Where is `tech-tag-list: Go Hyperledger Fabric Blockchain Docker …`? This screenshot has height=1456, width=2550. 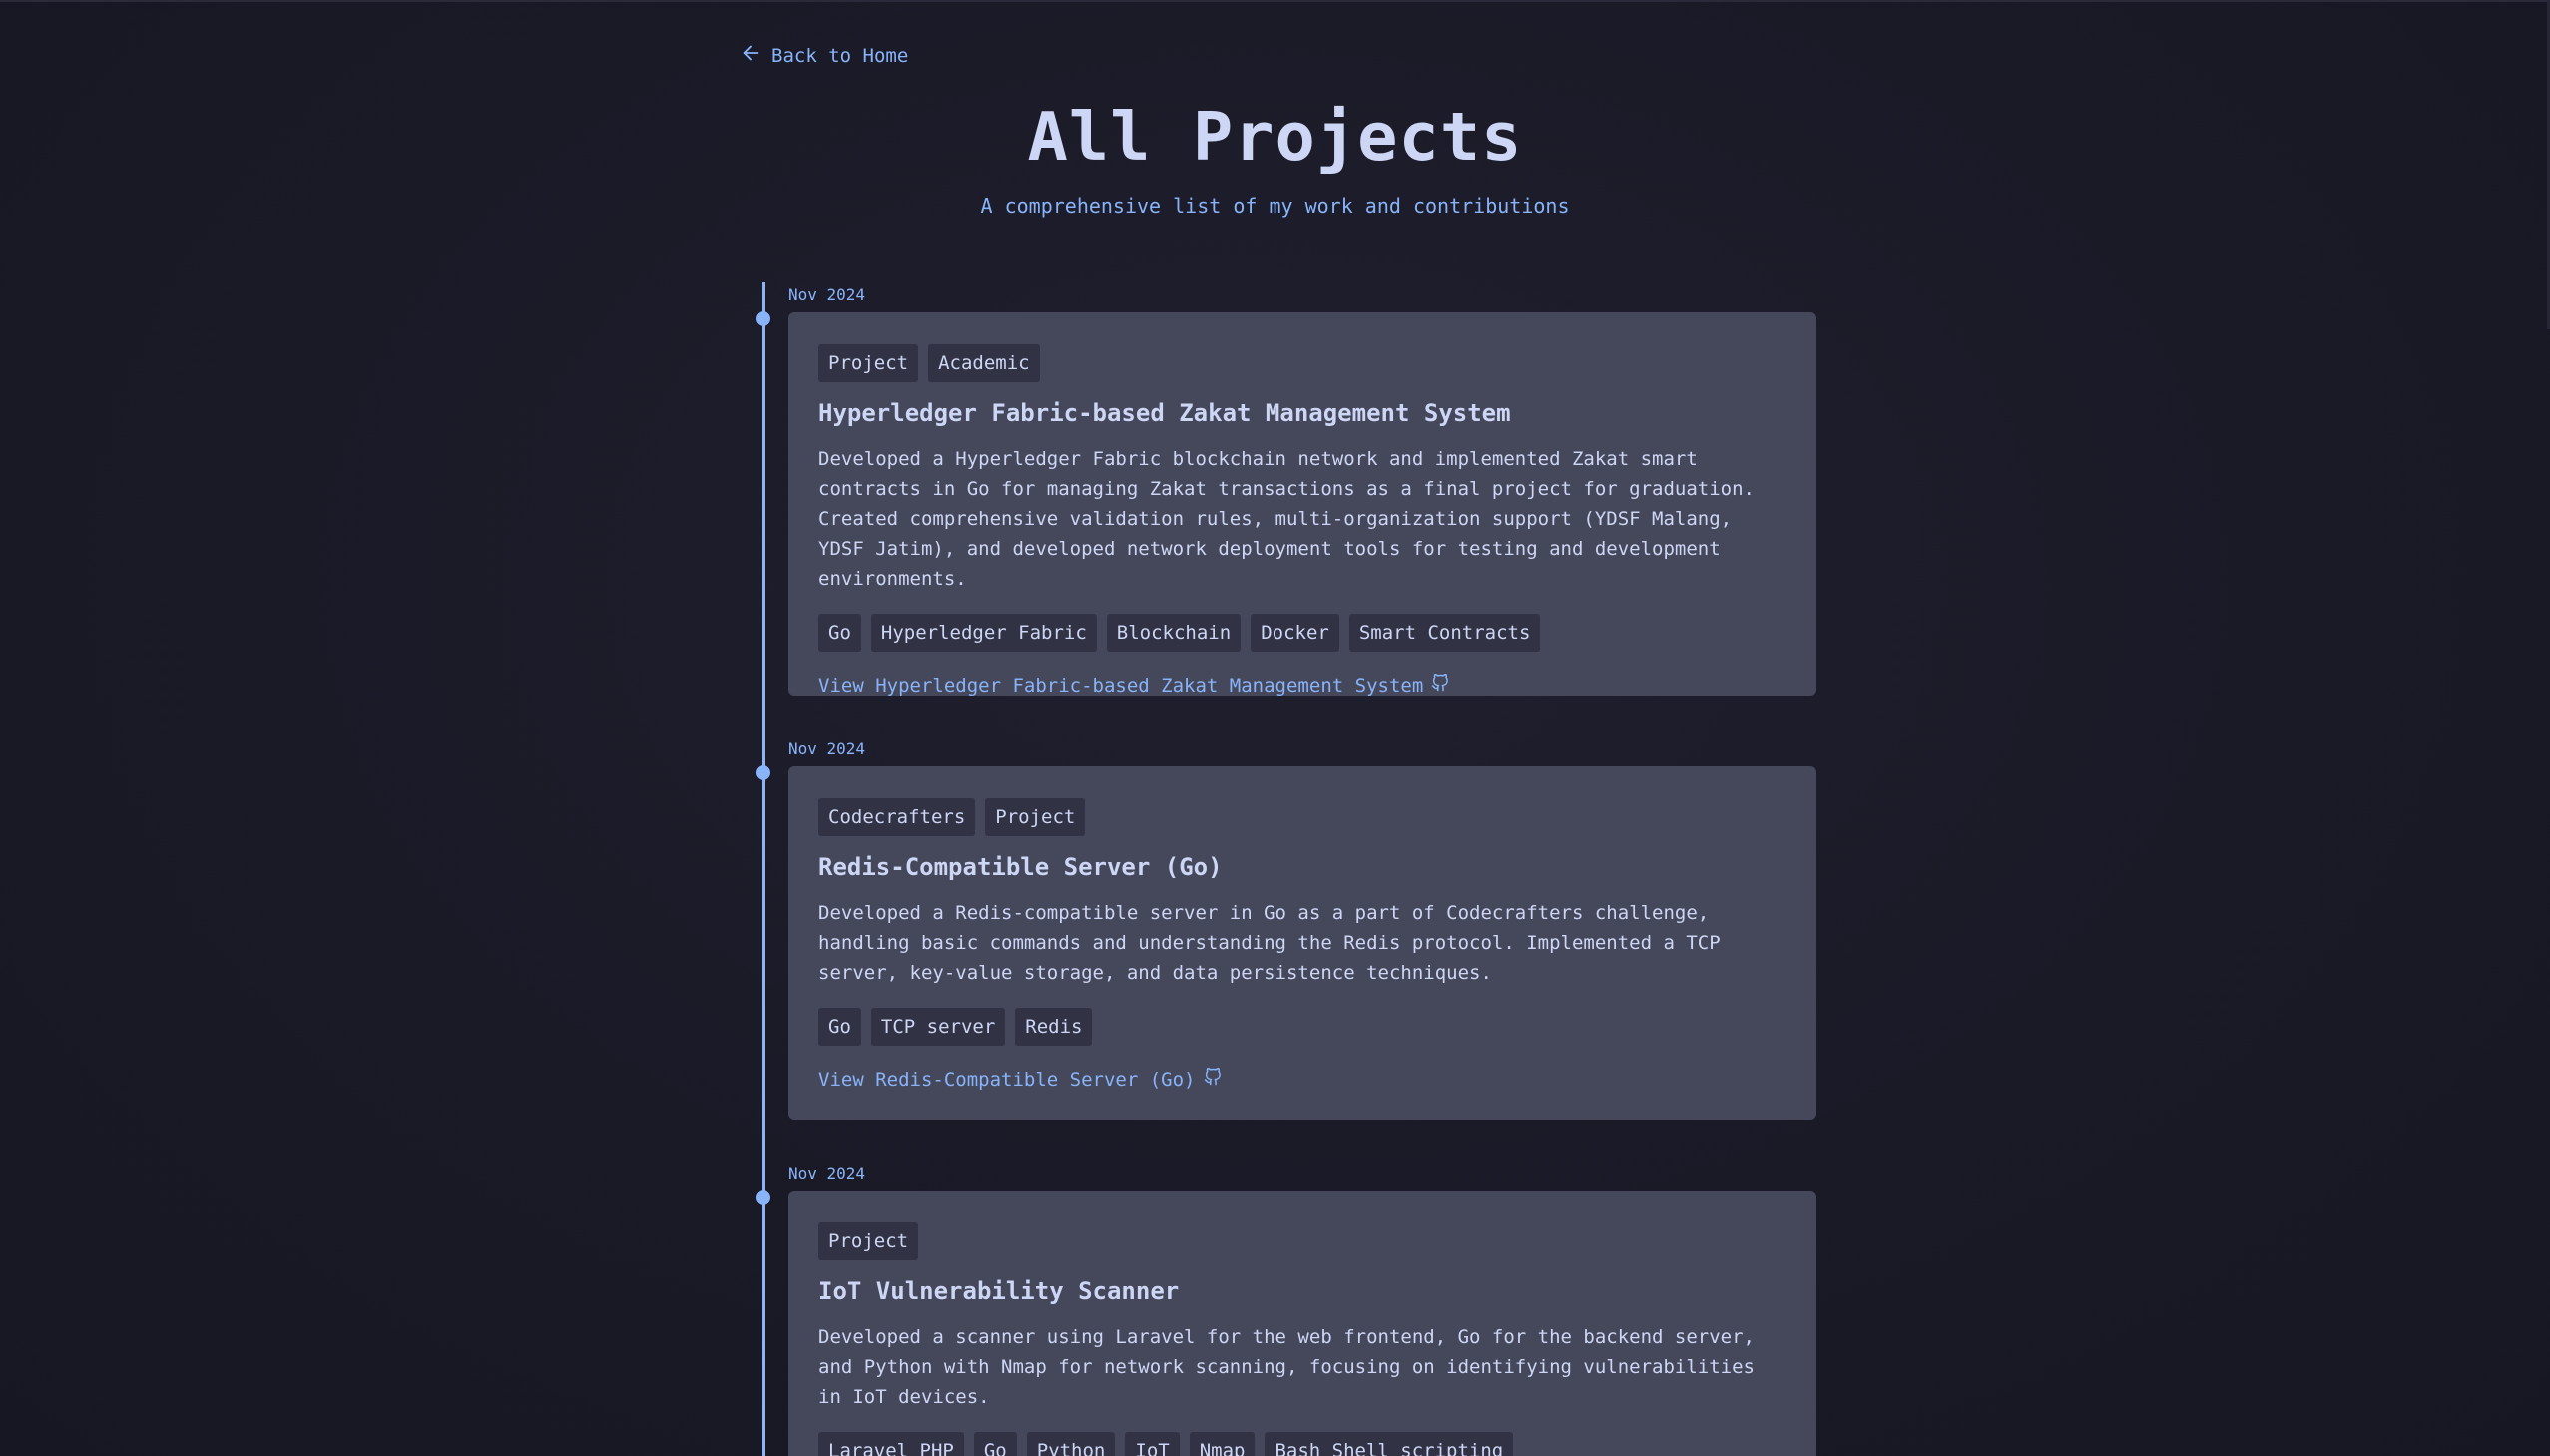 tech-tag-list: Go Hyperledger Fabric Blockchain Docker … is located at coordinates (1302, 633).